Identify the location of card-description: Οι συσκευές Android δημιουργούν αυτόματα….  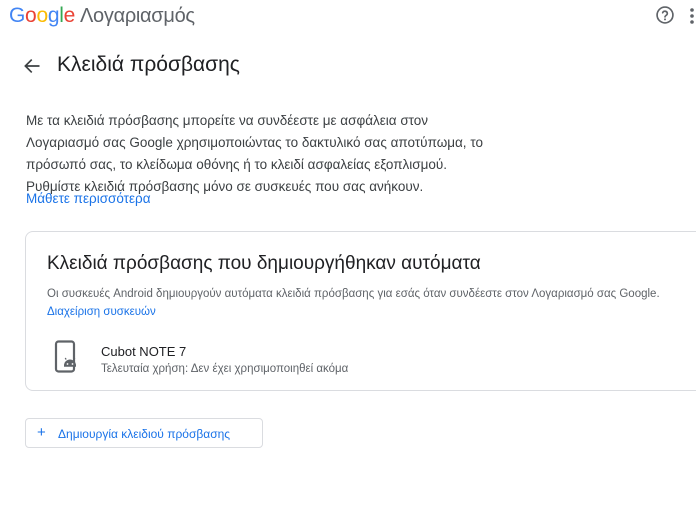
(371, 303).